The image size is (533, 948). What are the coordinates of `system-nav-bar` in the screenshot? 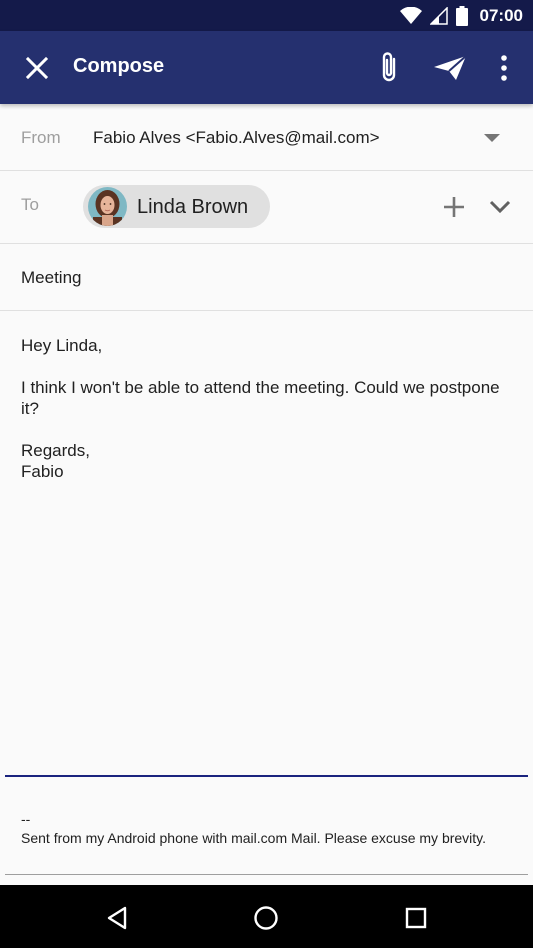 It's located at (266, 916).